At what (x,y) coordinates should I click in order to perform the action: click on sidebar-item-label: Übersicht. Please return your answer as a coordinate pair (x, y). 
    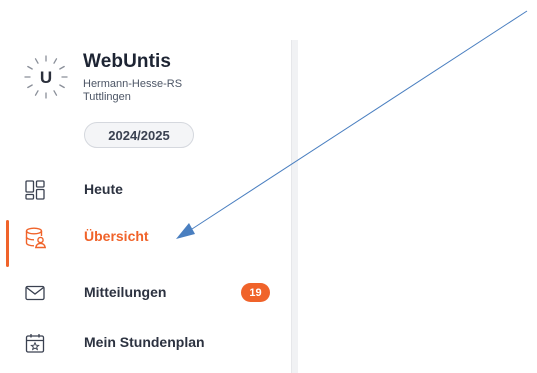
    Looking at the image, I should click on (116, 236).